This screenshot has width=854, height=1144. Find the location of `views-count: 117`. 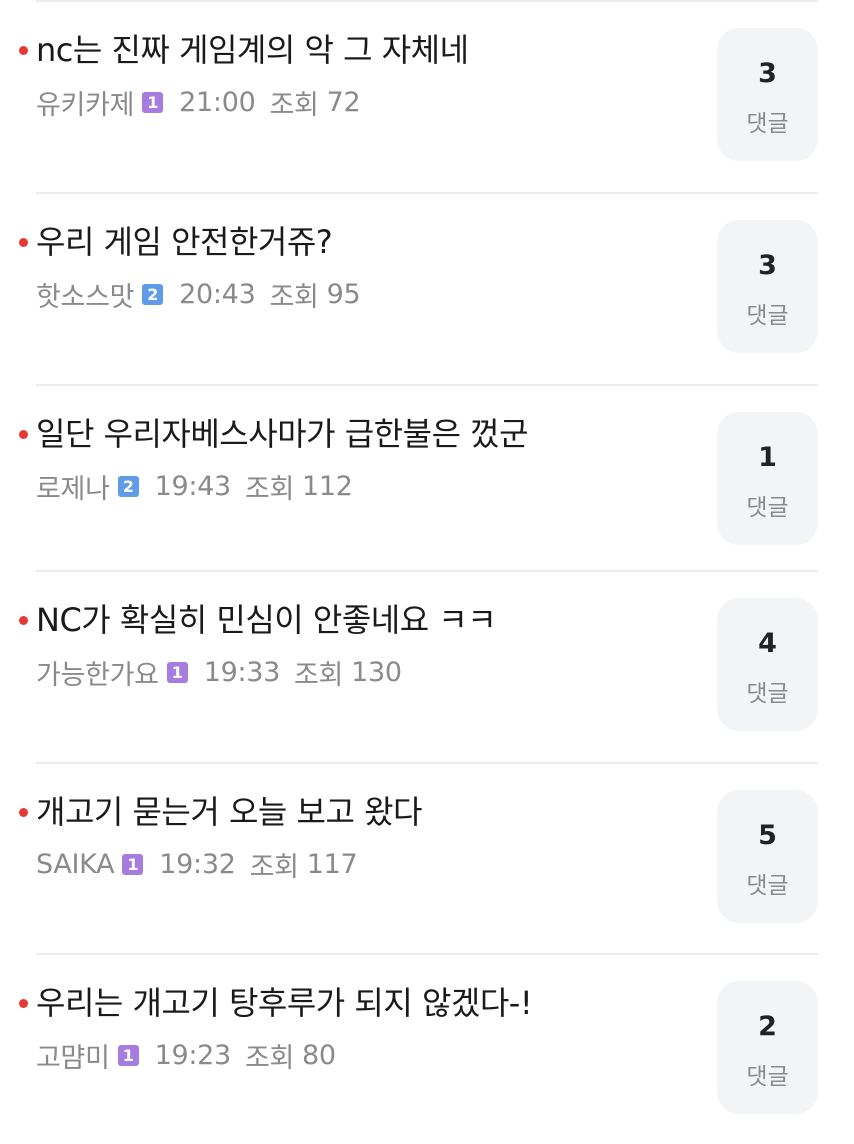

views-count: 117 is located at coordinates (332, 864).